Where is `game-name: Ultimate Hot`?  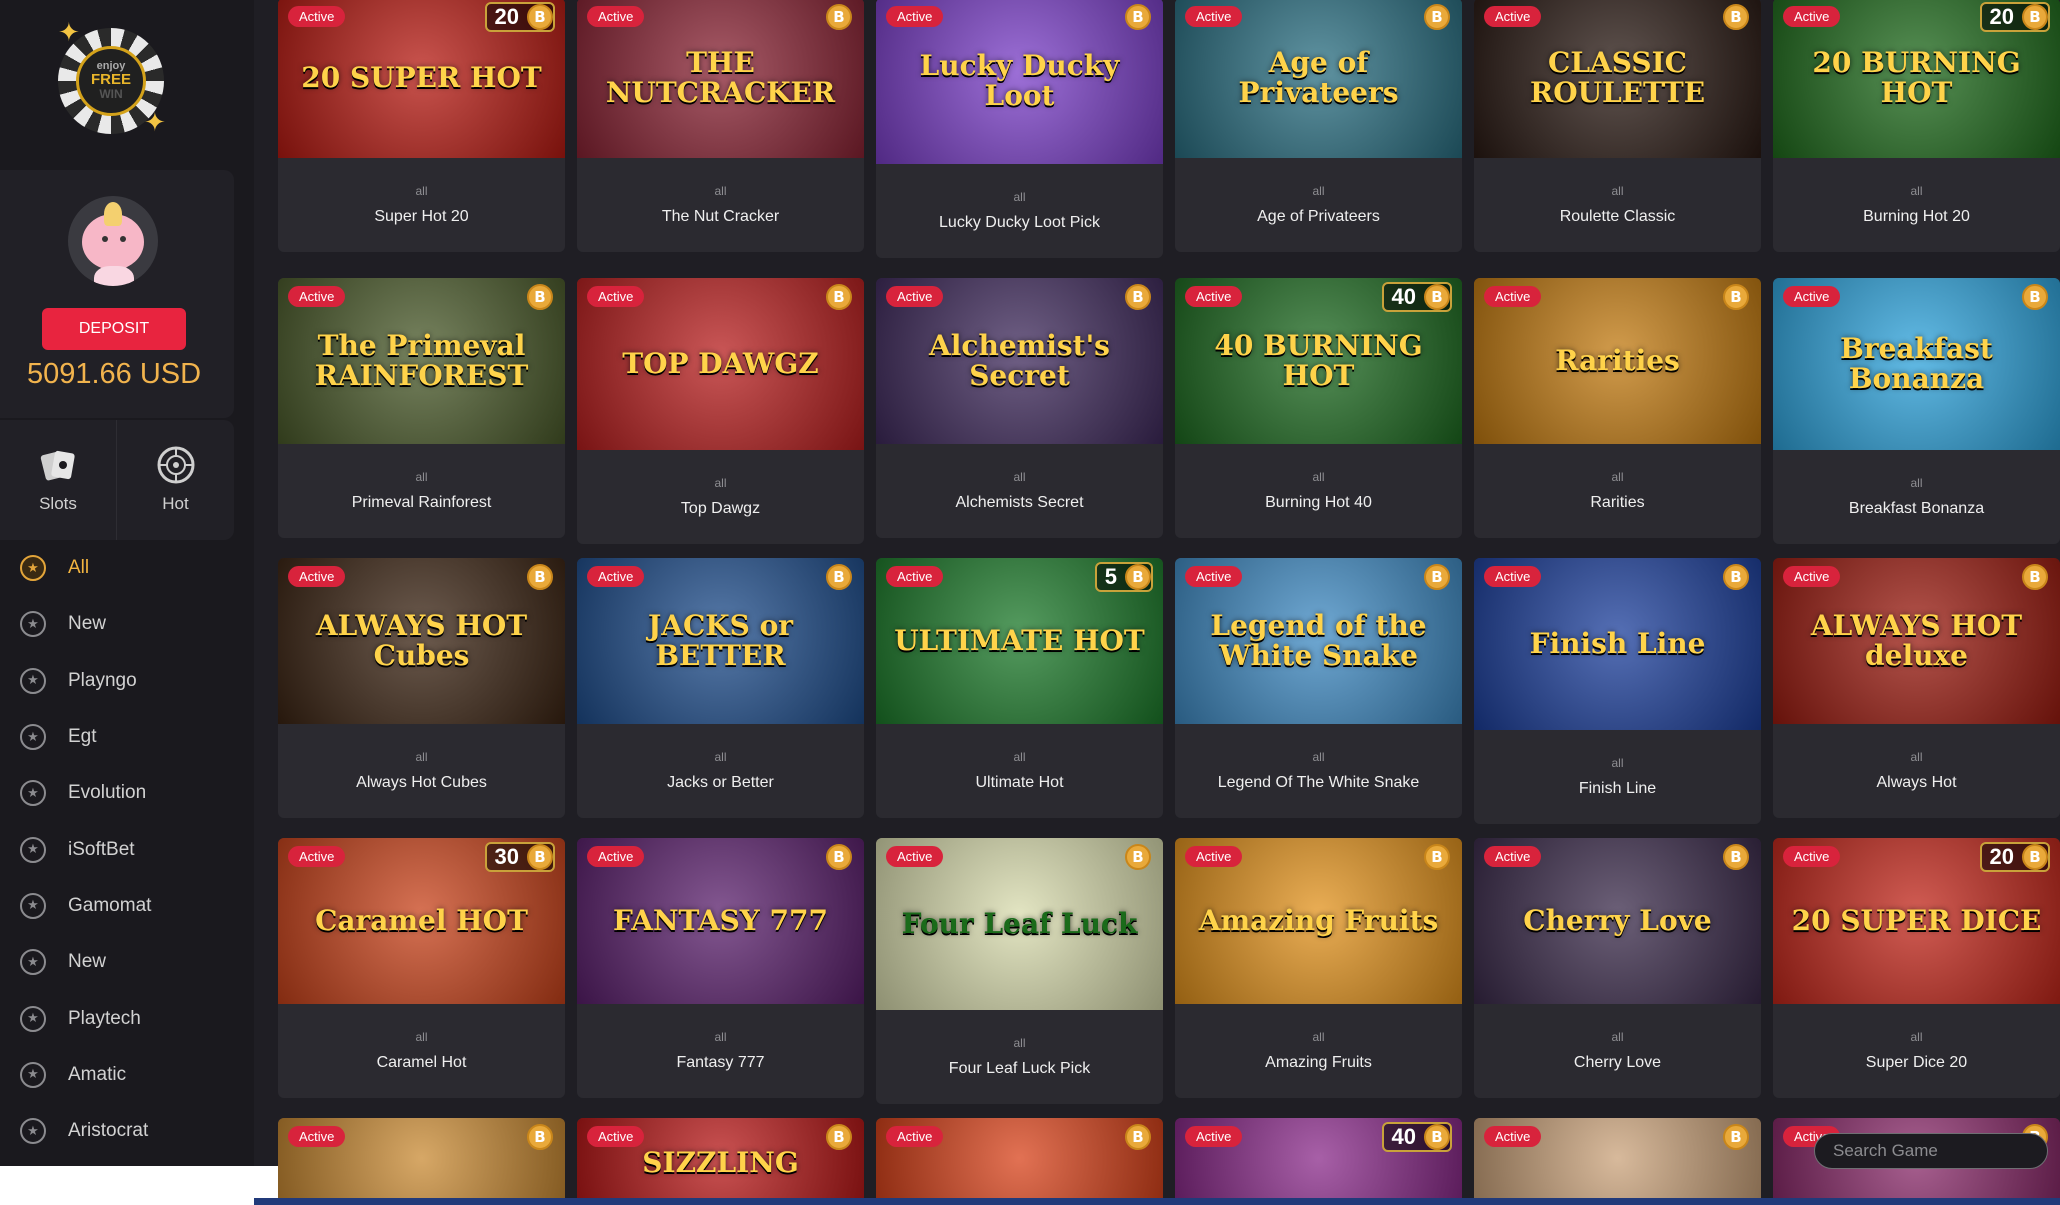 game-name: Ultimate Hot is located at coordinates (1019, 783).